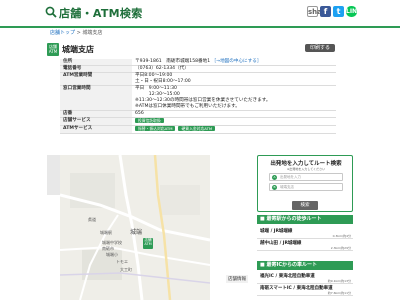  Describe the element at coordinates (101, 13) in the screenshot. I see `site-title: 店舗・ATM検索` at that location.